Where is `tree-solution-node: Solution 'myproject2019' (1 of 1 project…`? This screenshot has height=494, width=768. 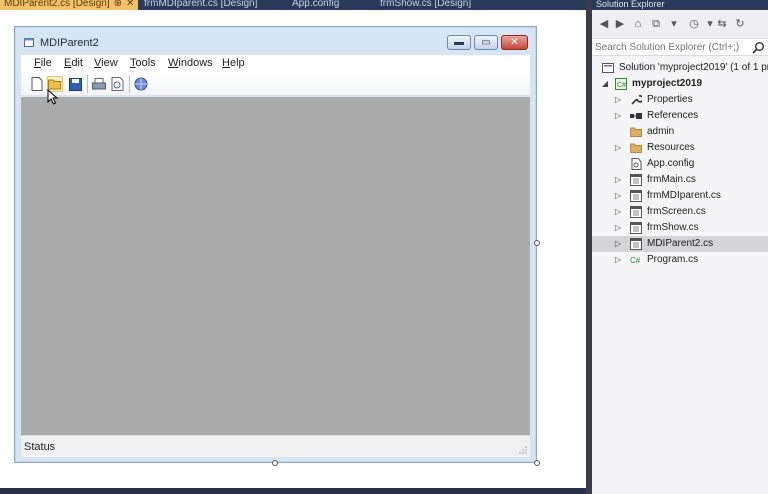 tree-solution-node: Solution 'myproject2019' (1 of 1 project… is located at coordinates (680, 68).